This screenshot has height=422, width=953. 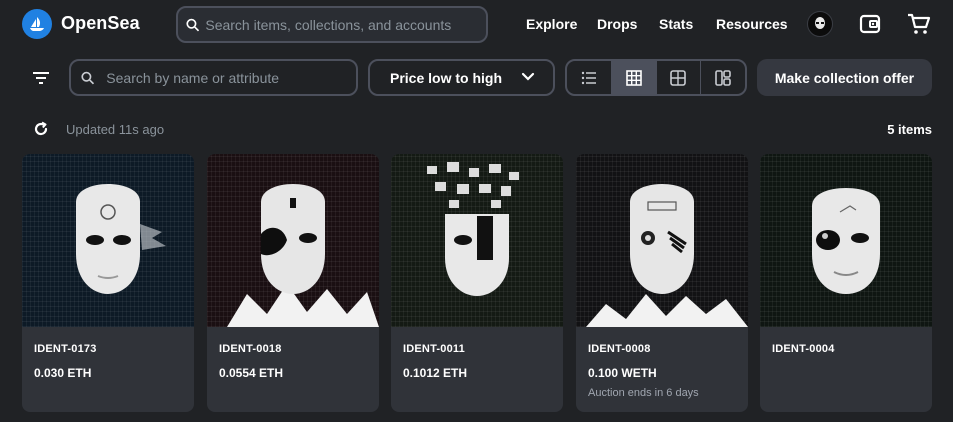 What do you see at coordinates (551, 24) in the screenshot?
I see `nav-explore: Explore` at bounding box center [551, 24].